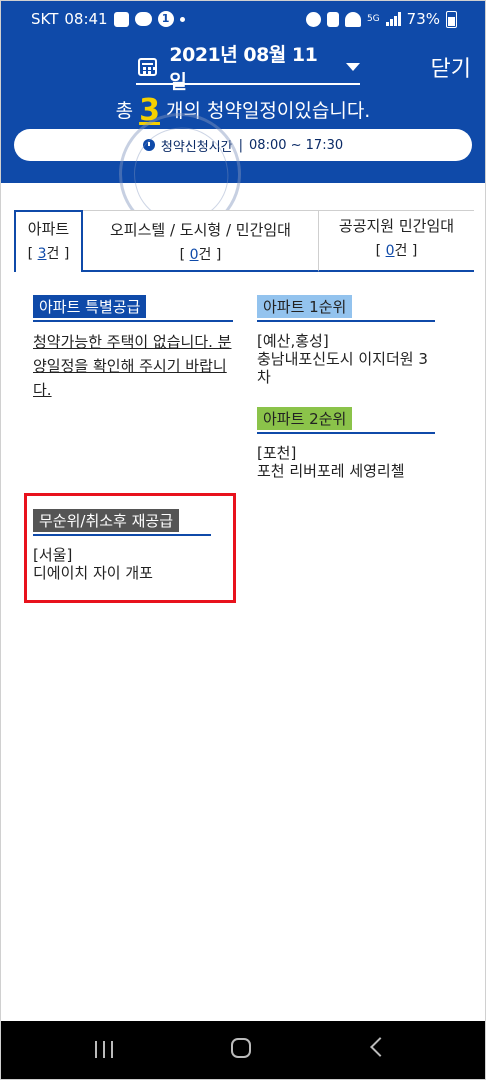 The image size is (486, 1080). Describe the element at coordinates (373, 19) in the screenshot. I see `network-type-label: 5G` at that location.